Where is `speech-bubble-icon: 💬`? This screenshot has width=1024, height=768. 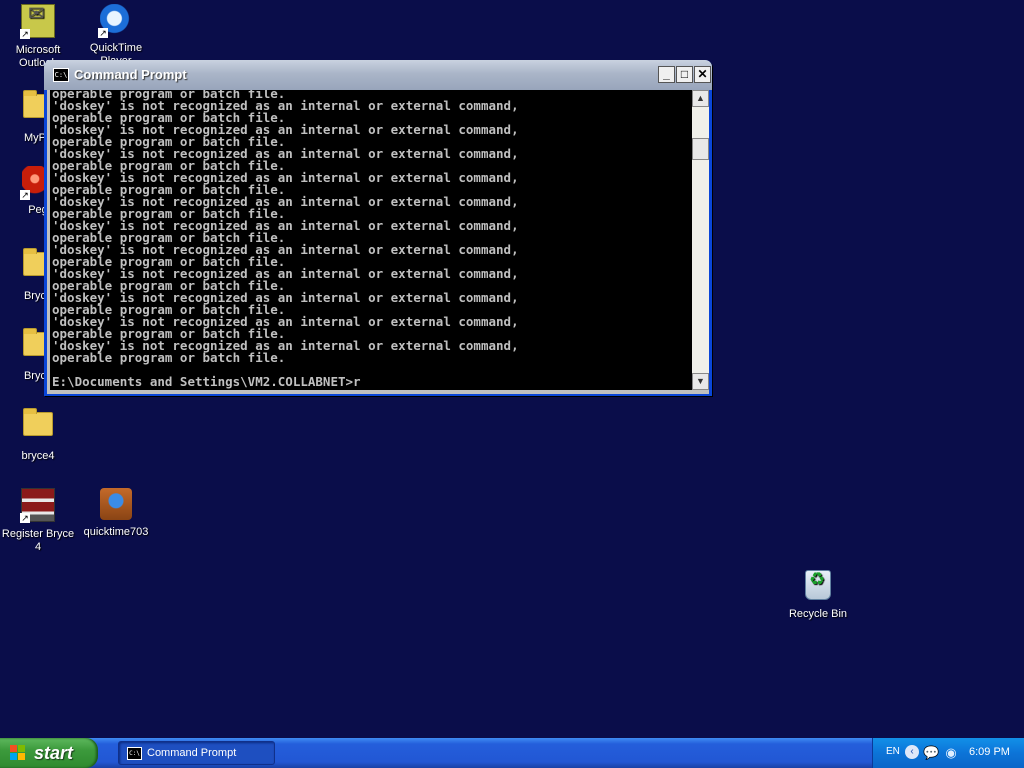
speech-bubble-icon: 💬 is located at coordinates (931, 753).